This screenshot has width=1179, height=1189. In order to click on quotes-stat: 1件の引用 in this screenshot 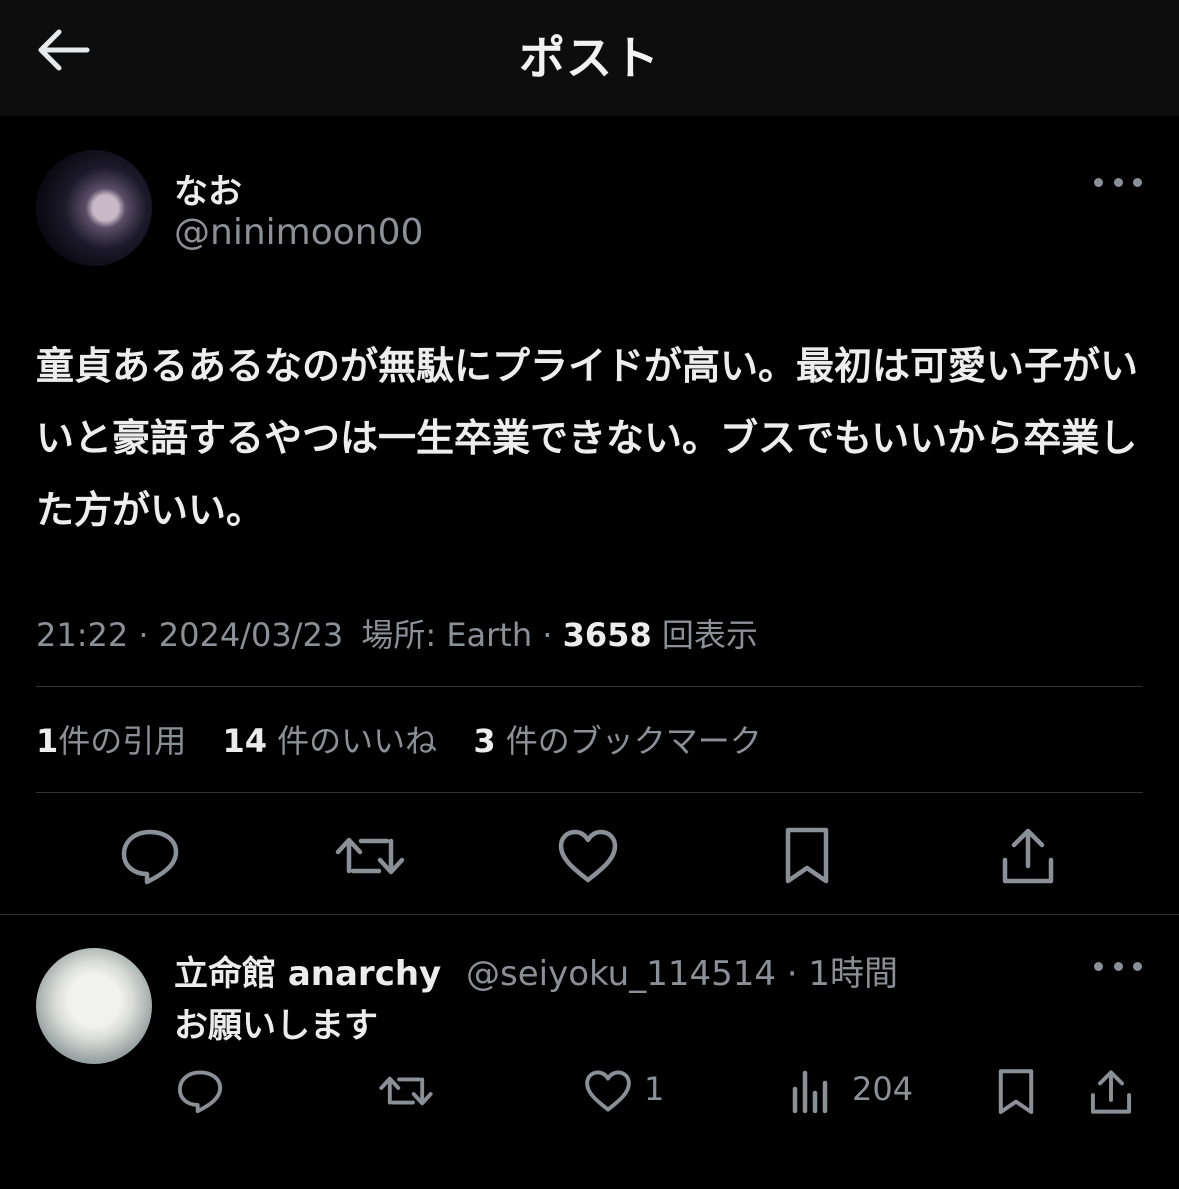, I will do `click(111, 739)`.